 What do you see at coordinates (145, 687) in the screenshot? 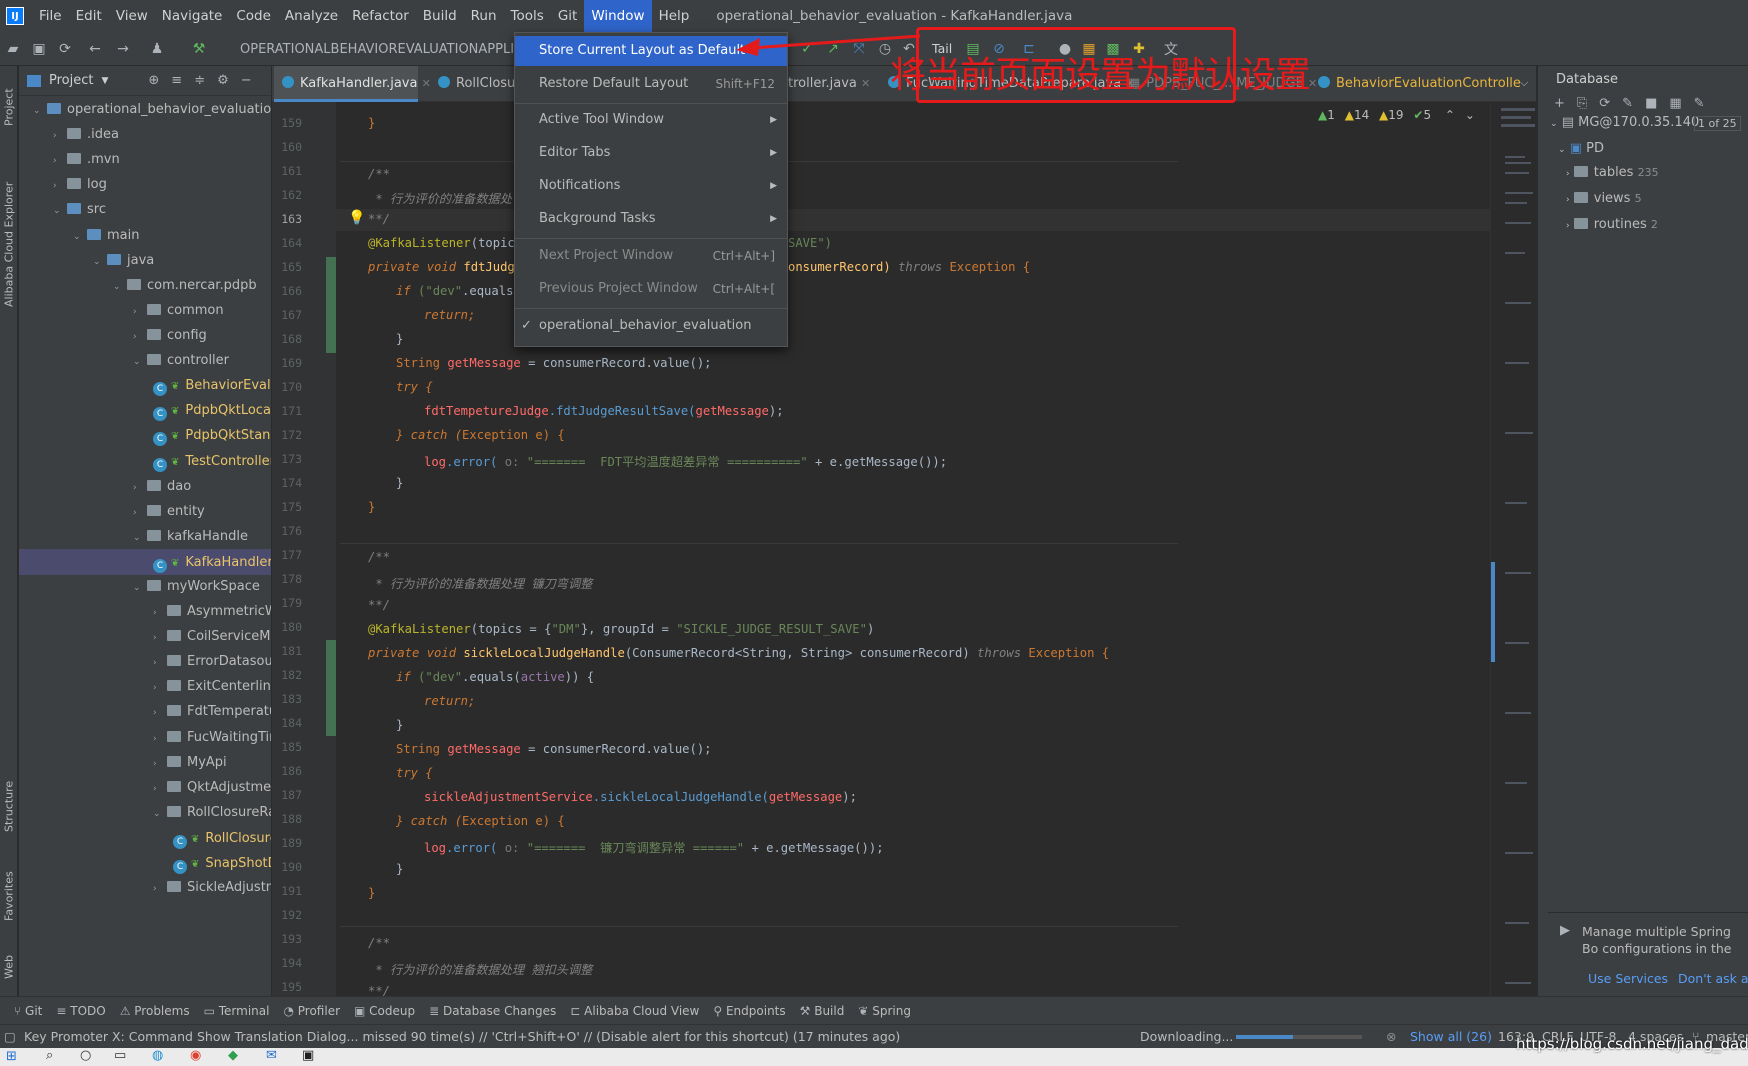
I see `tree-row-exitcenterlineadjustment: › ExitCenterlineAdjustment` at bounding box center [145, 687].